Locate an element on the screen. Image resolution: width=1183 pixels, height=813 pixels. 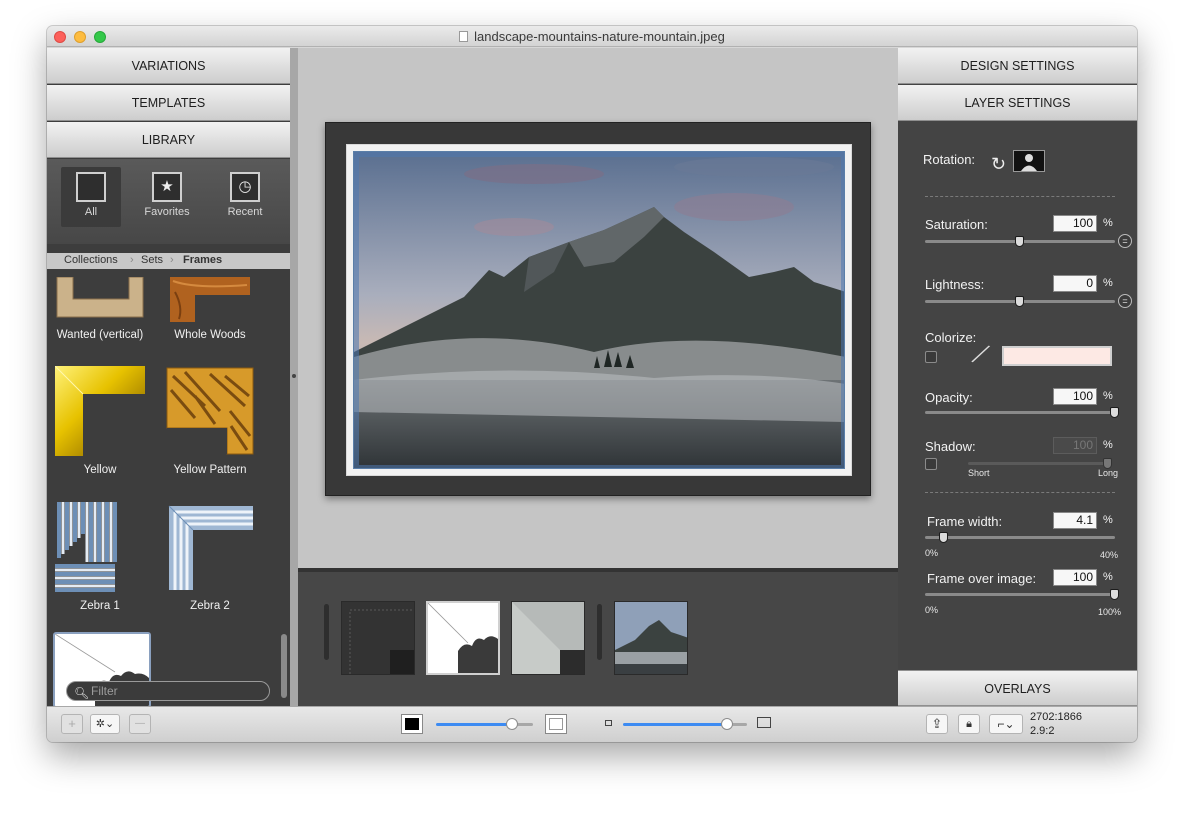
filmstrip-thumb-dark-frame is located at coordinates (378, 638).